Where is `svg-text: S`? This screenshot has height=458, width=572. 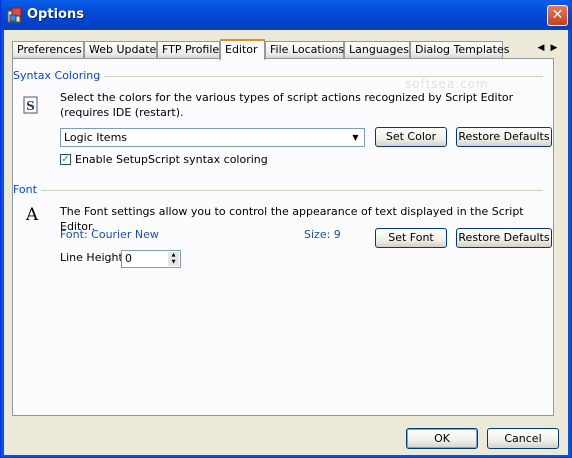 svg-text: S is located at coordinates (30, 106).